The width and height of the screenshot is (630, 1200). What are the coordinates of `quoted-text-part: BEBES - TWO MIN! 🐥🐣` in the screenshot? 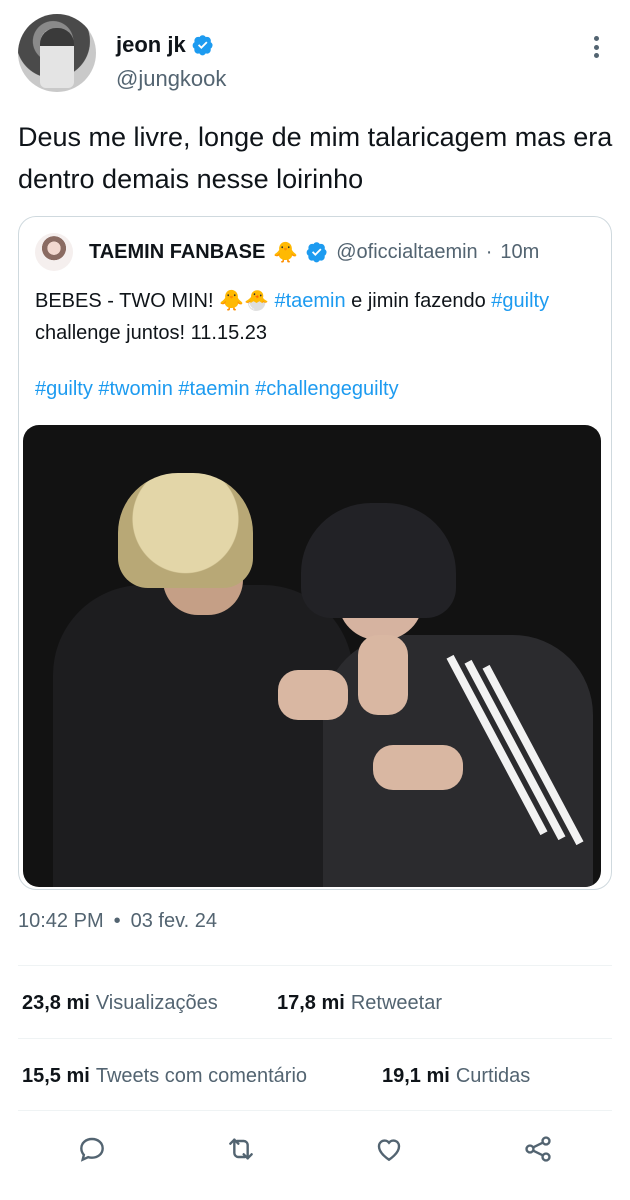 It's located at (155, 301).